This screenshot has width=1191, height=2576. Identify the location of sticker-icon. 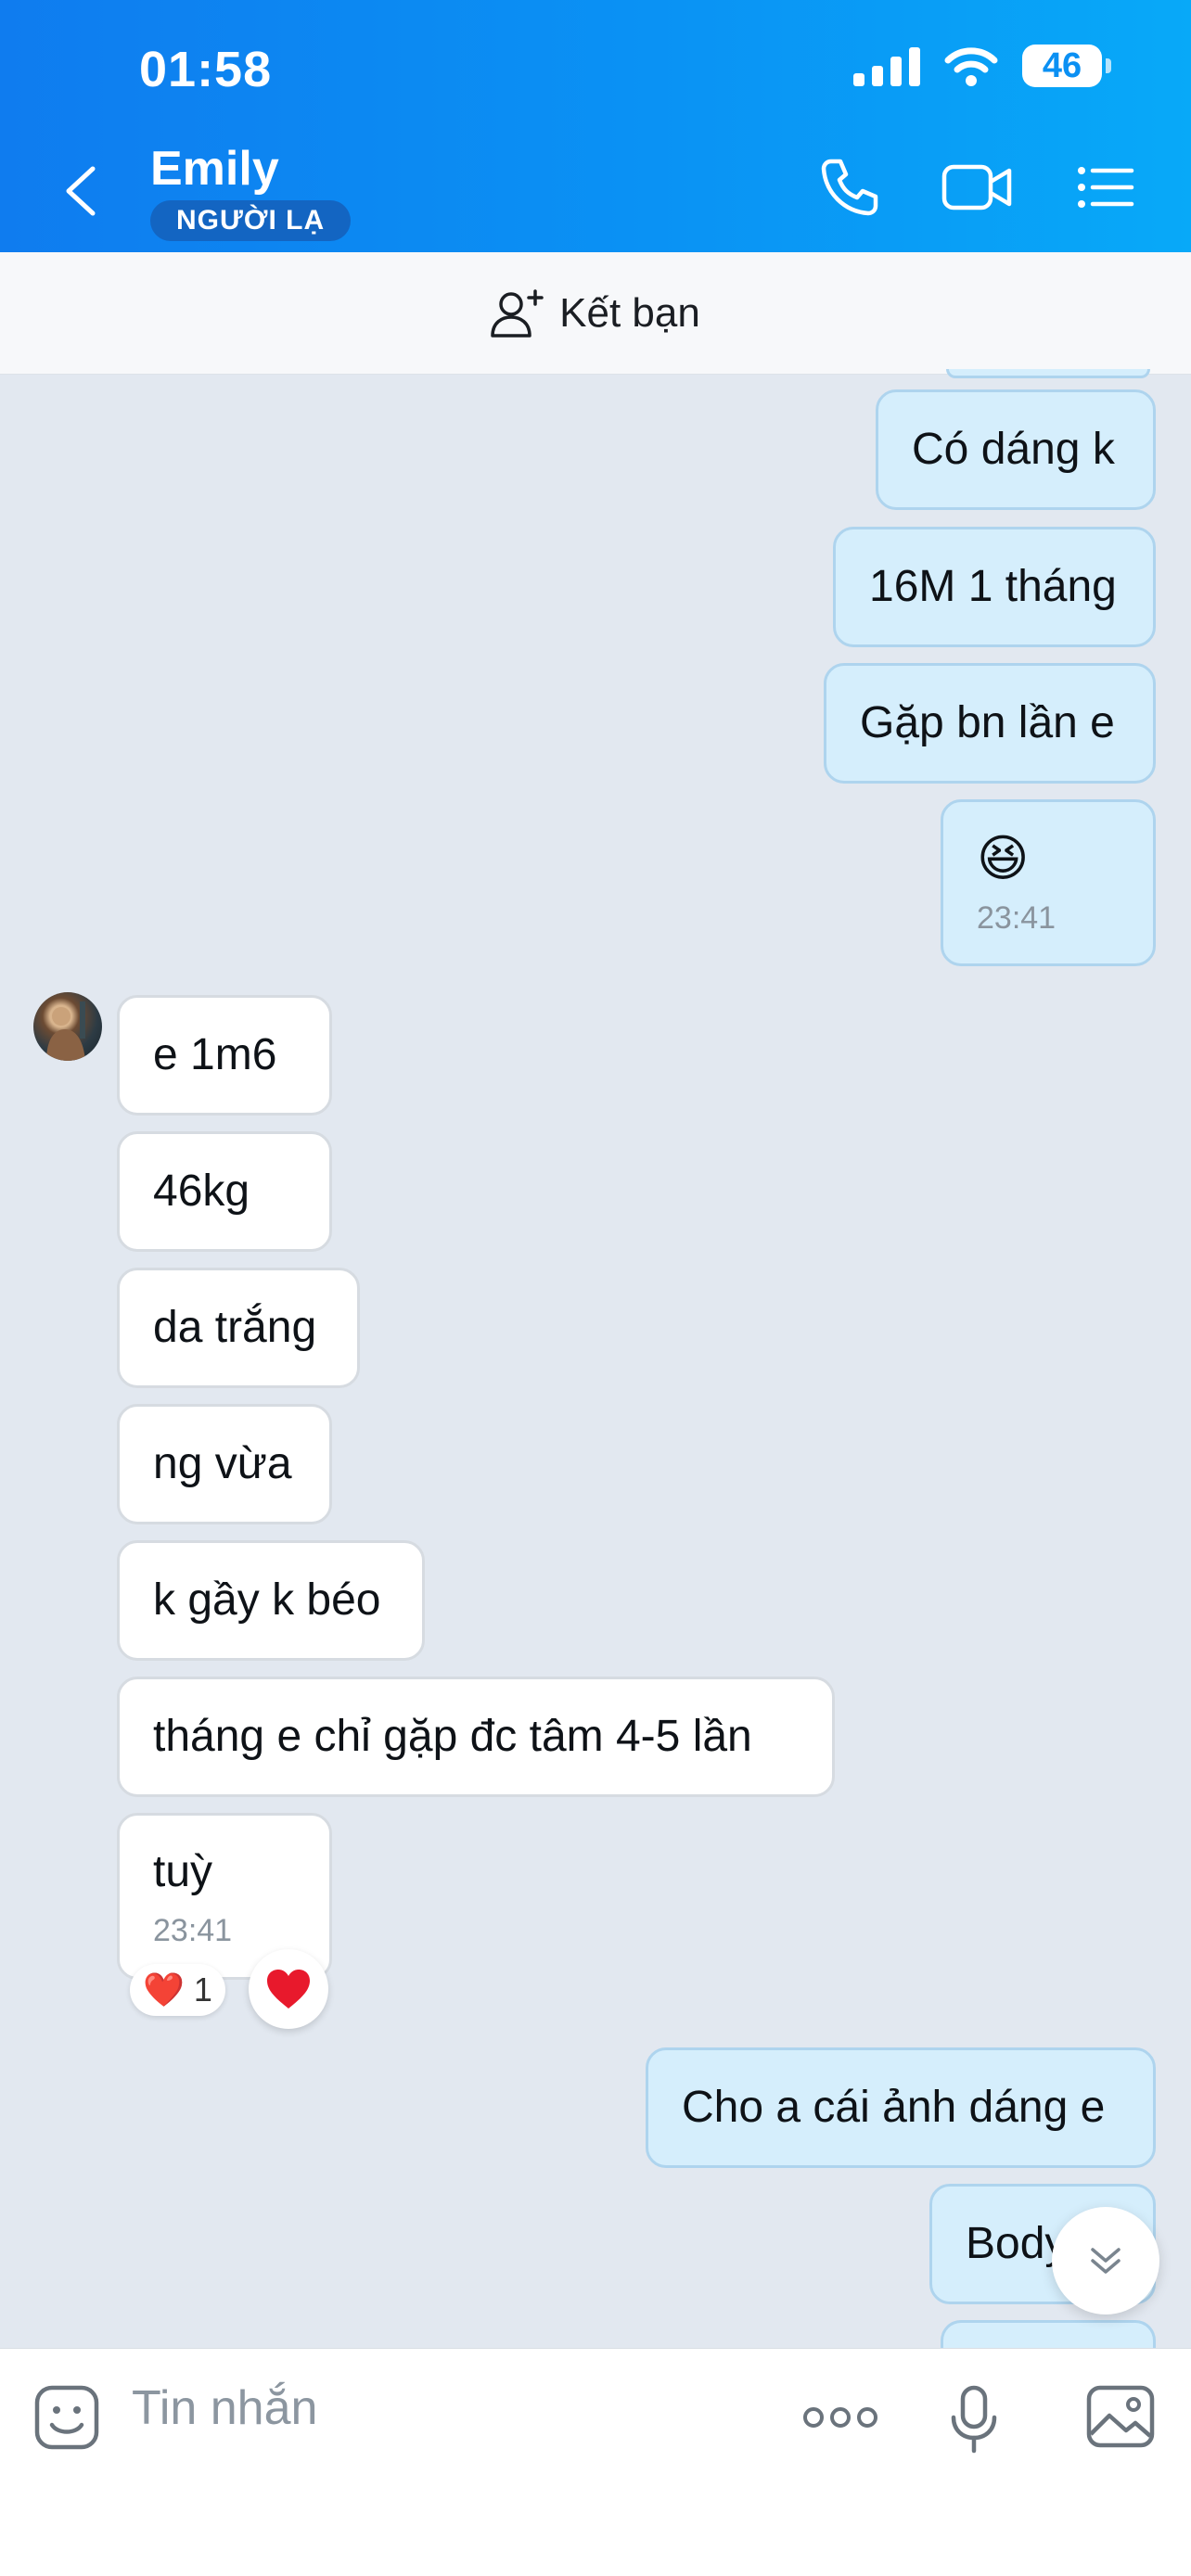
(66, 2418).